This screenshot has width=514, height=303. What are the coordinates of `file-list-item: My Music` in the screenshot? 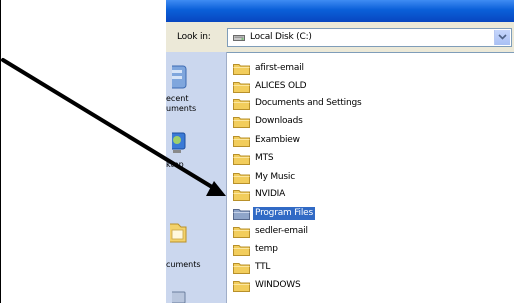 It's located at (265, 177).